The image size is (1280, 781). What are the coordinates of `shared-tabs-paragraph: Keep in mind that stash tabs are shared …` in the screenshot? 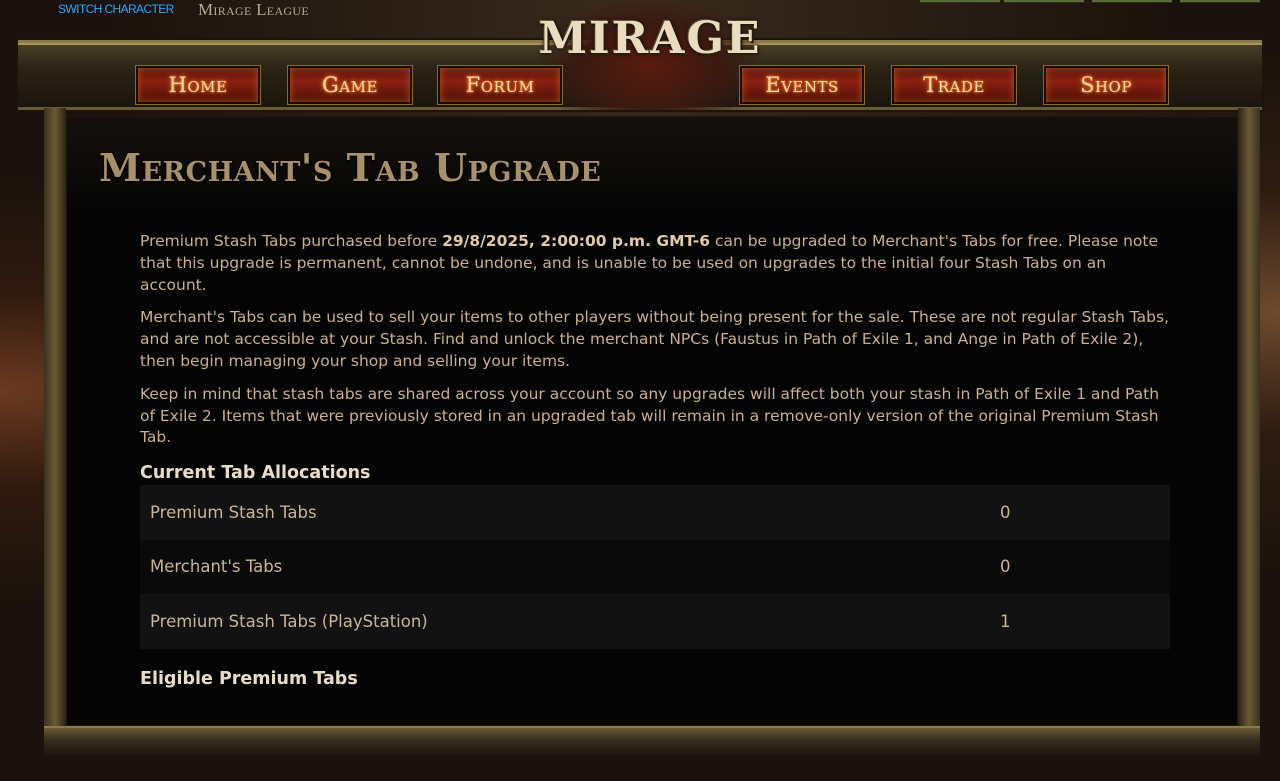 It's located at (650, 415).